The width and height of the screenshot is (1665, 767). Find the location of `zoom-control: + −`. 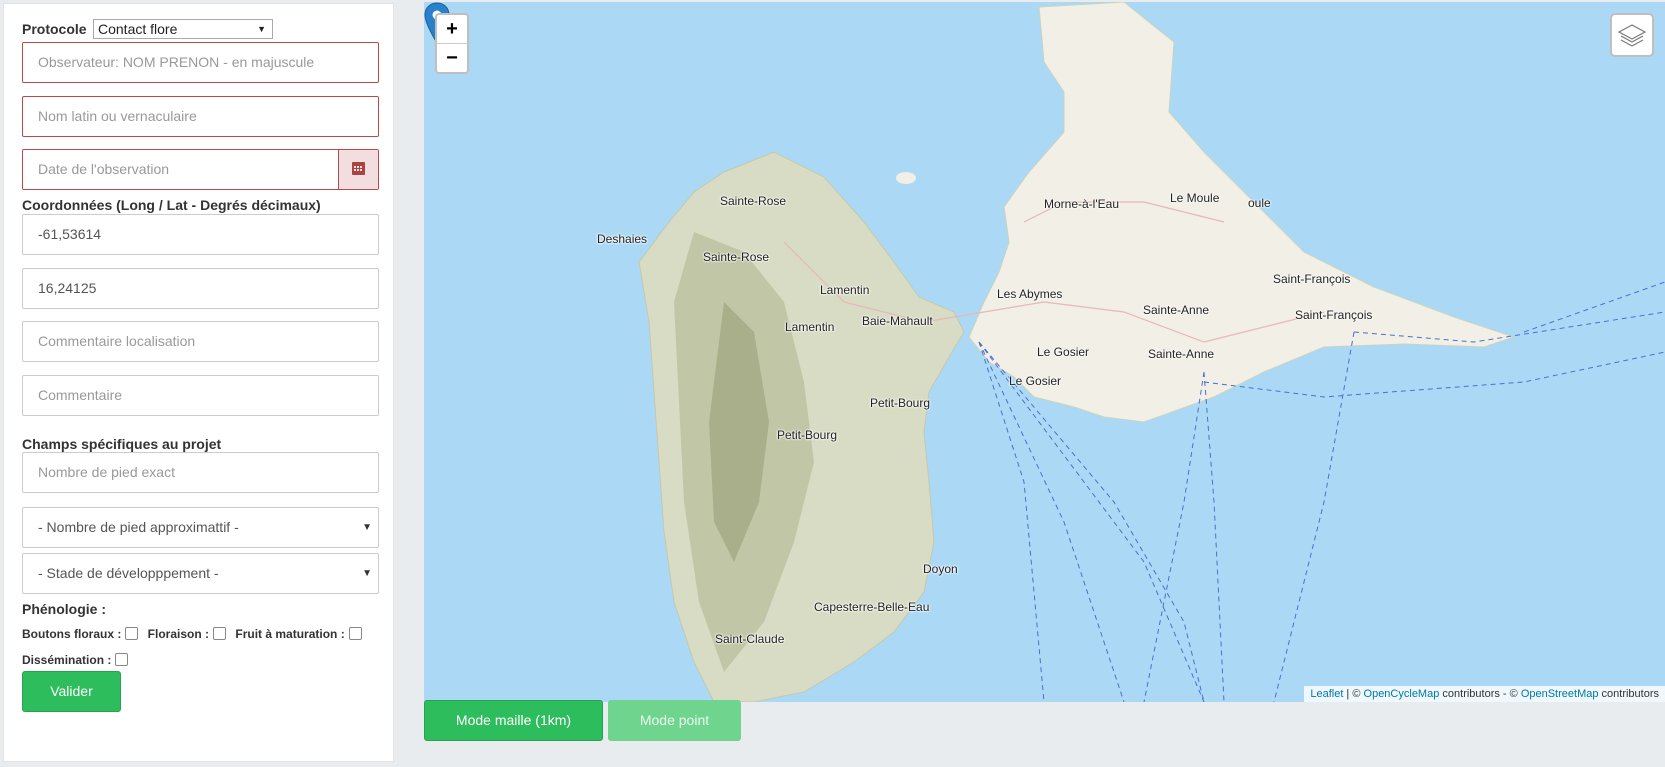

zoom-control: + − is located at coordinates (452, 43).